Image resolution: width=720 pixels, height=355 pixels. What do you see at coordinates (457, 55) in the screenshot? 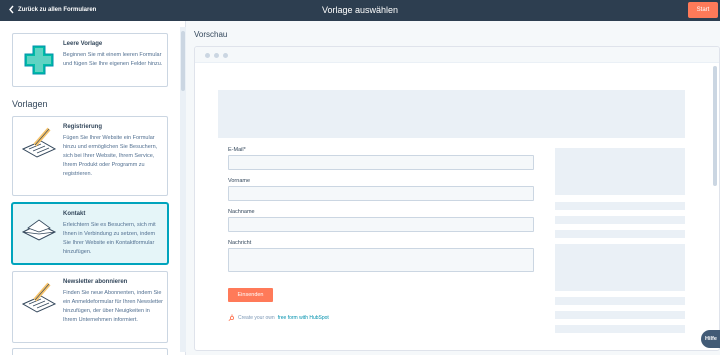
I see `browser-bar` at bounding box center [457, 55].